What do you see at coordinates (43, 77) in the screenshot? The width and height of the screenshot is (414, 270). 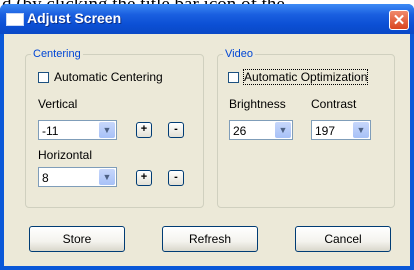 I see `automatic-centering-box` at bounding box center [43, 77].